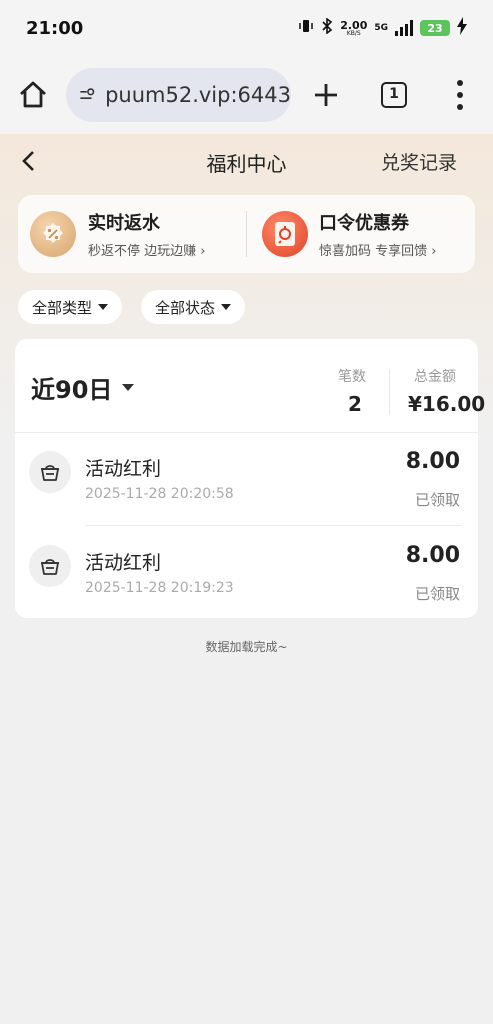  Describe the element at coordinates (435, 377) in the screenshot. I see `total-label: 总金额` at that location.